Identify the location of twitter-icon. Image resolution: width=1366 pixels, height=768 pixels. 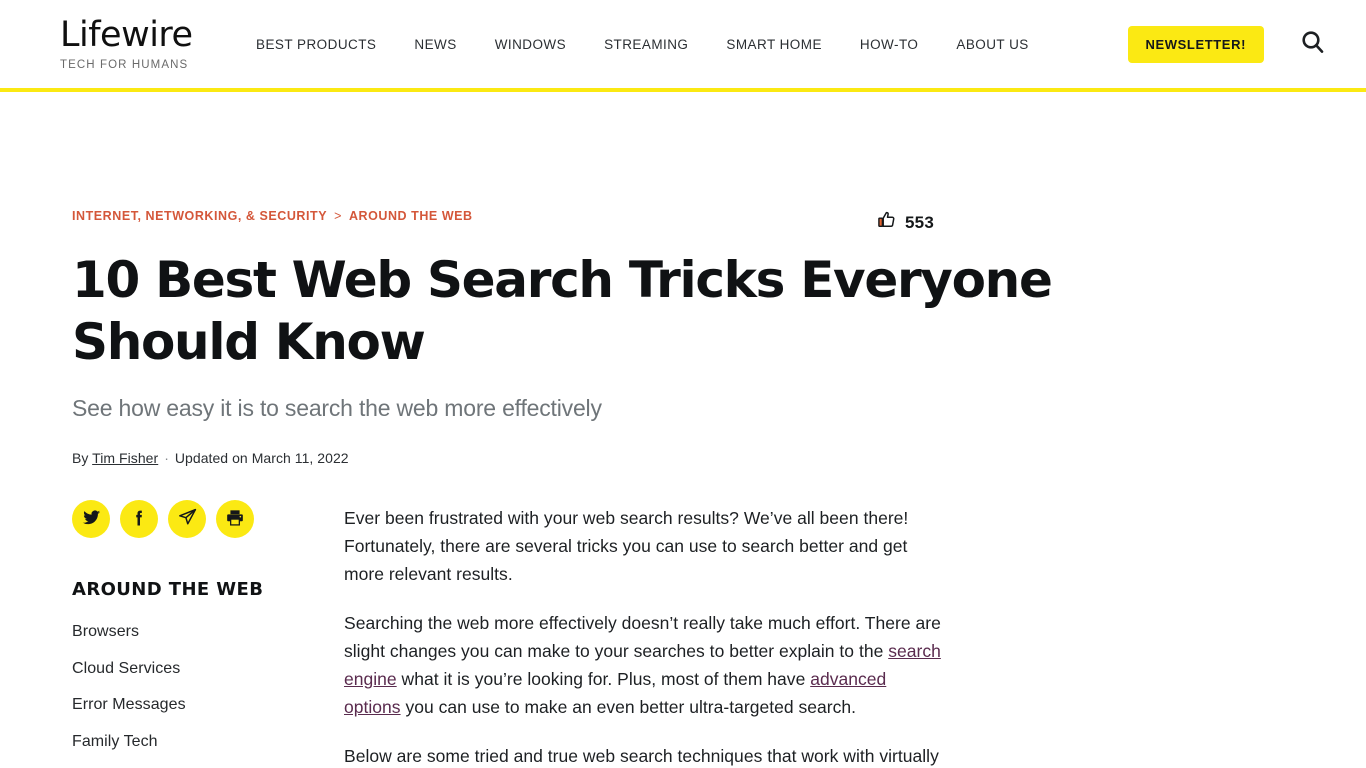
(91, 519).